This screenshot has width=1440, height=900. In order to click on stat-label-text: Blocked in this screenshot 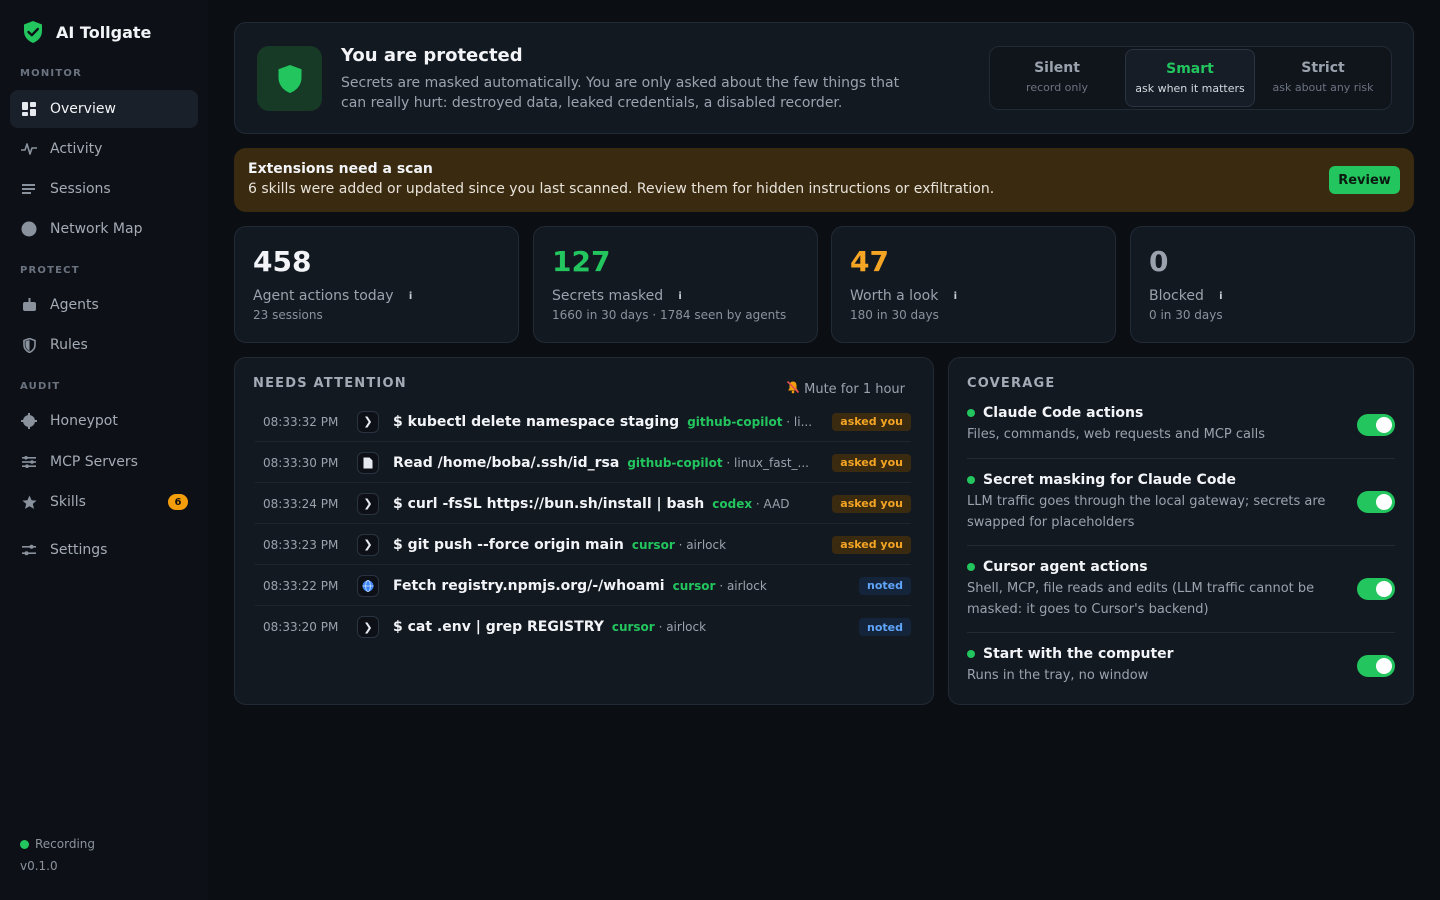, I will do `click(1176, 296)`.